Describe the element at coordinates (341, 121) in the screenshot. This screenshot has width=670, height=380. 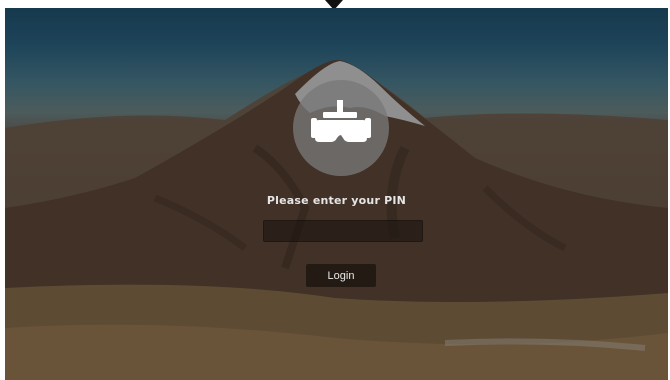
I see `vr-headset-icon` at that location.